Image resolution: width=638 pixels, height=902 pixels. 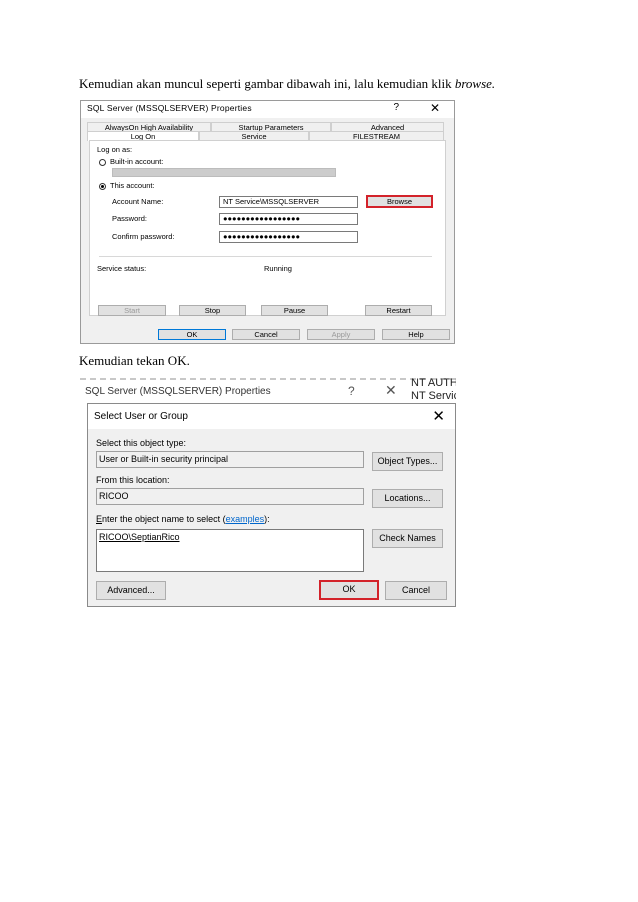 I want to click on account-name-field: NT Service\MSSQLSERVER, so click(x=288, y=202).